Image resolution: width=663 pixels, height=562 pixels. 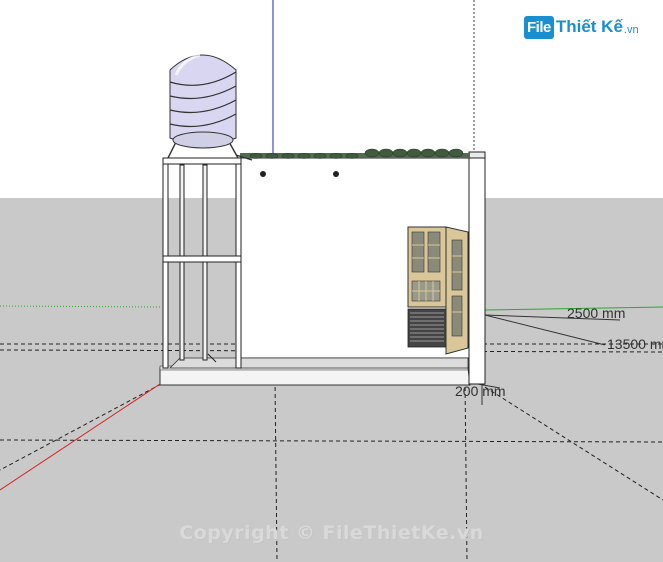 I want to click on water-tank, so click(x=203, y=101).